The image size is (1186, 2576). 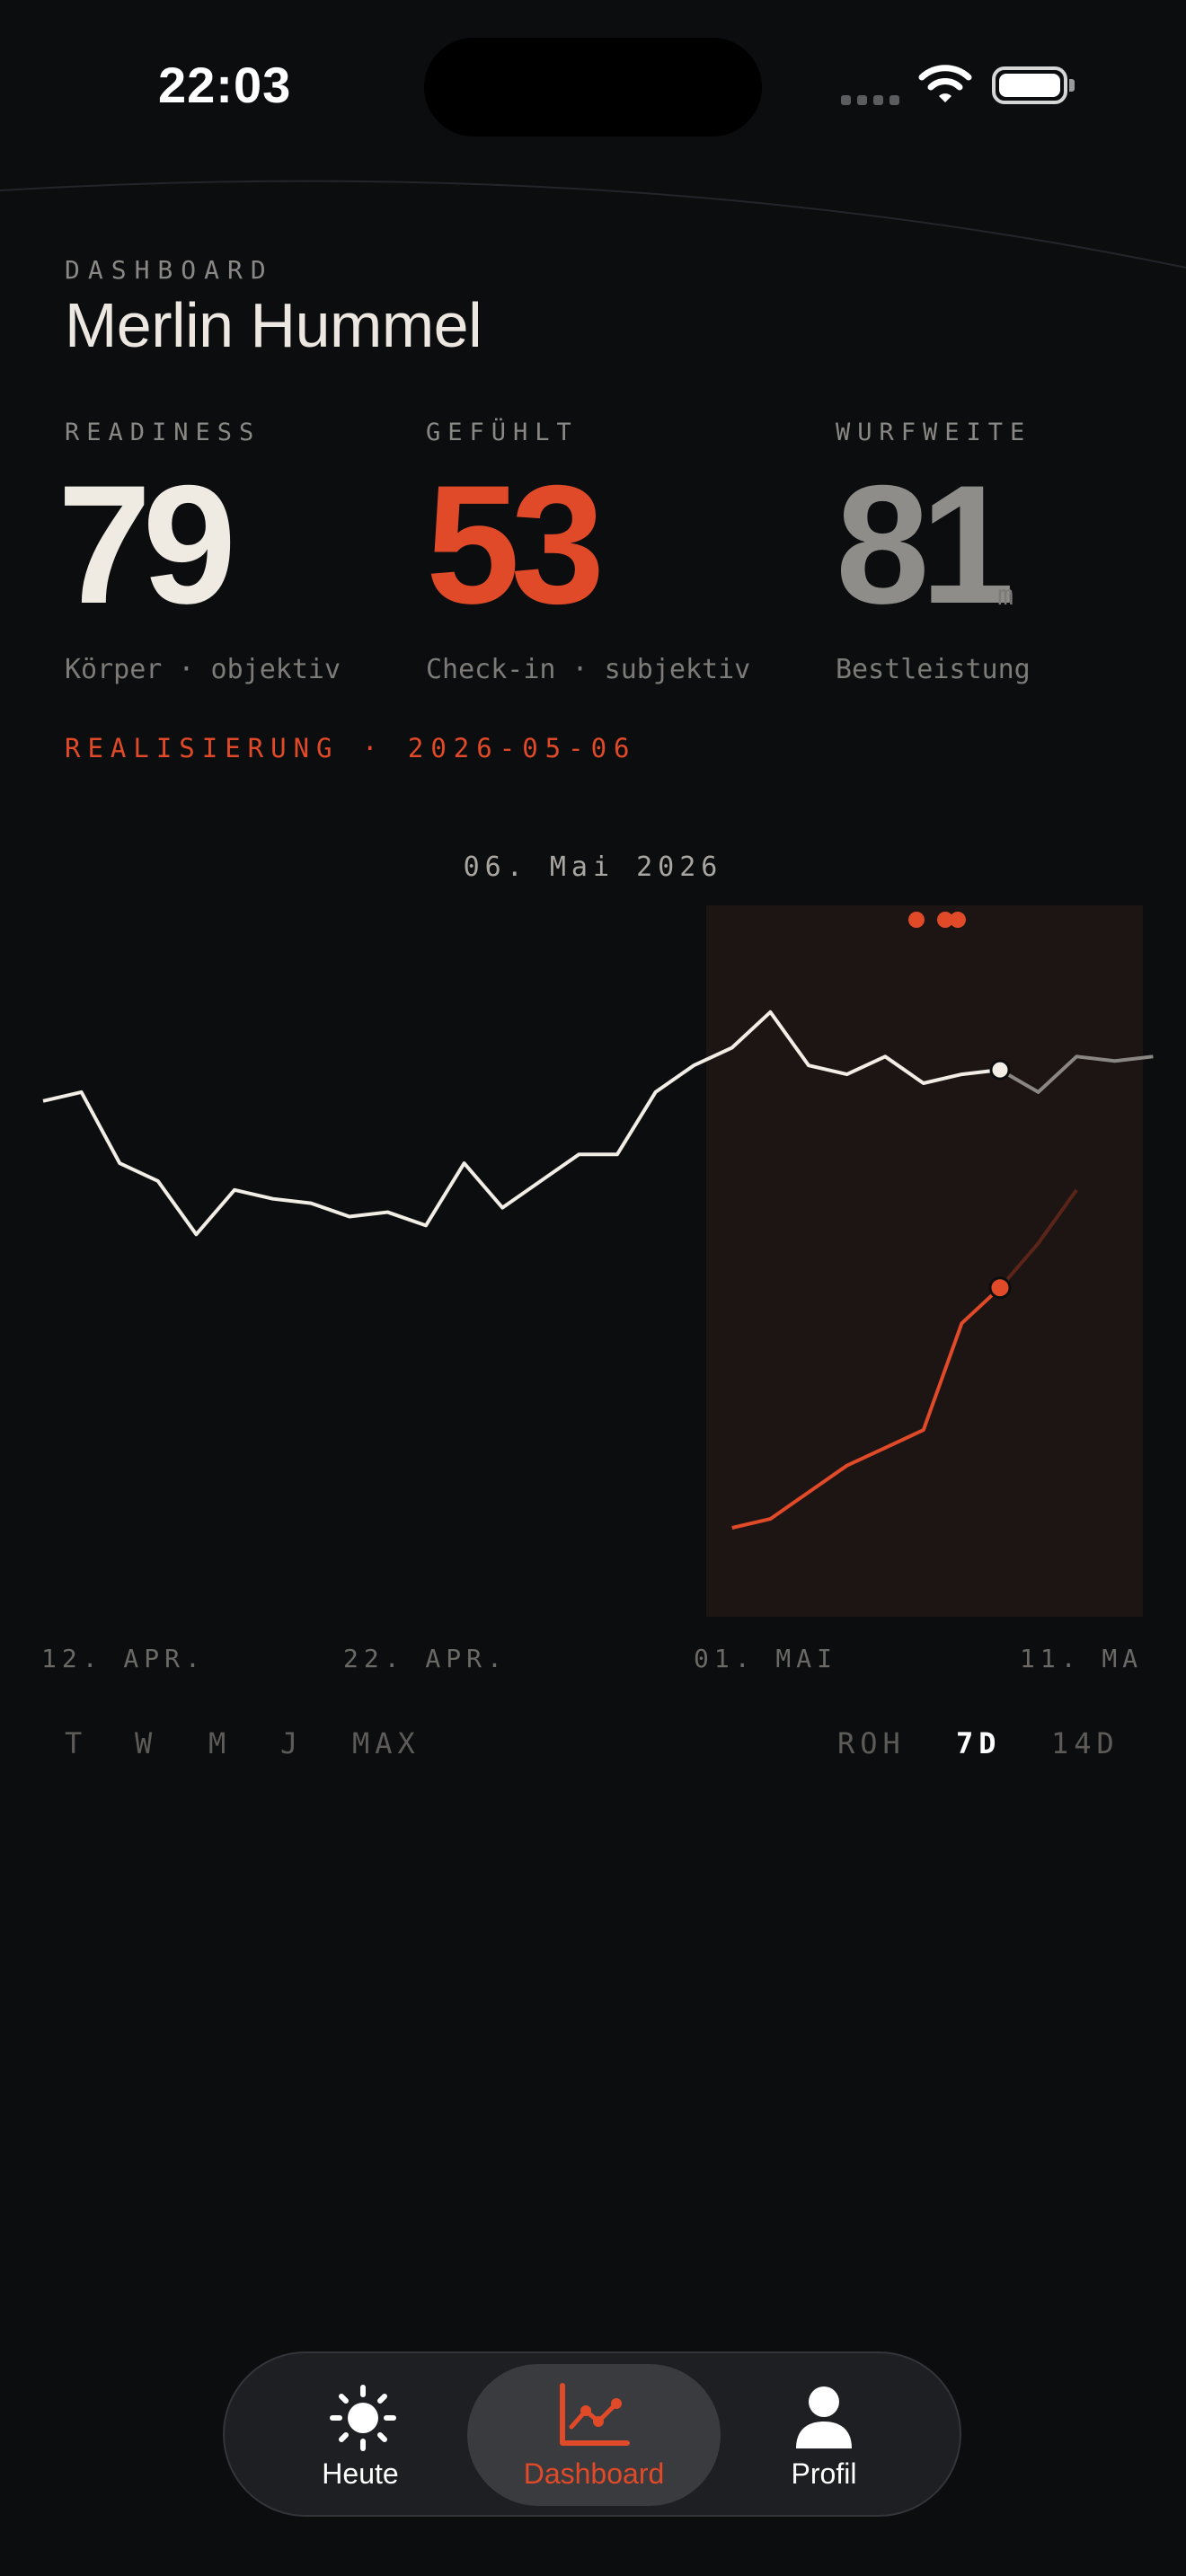 What do you see at coordinates (219, 1743) in the screenshot?
I see `range-option-m: M` at bounding box center [219, 1743].